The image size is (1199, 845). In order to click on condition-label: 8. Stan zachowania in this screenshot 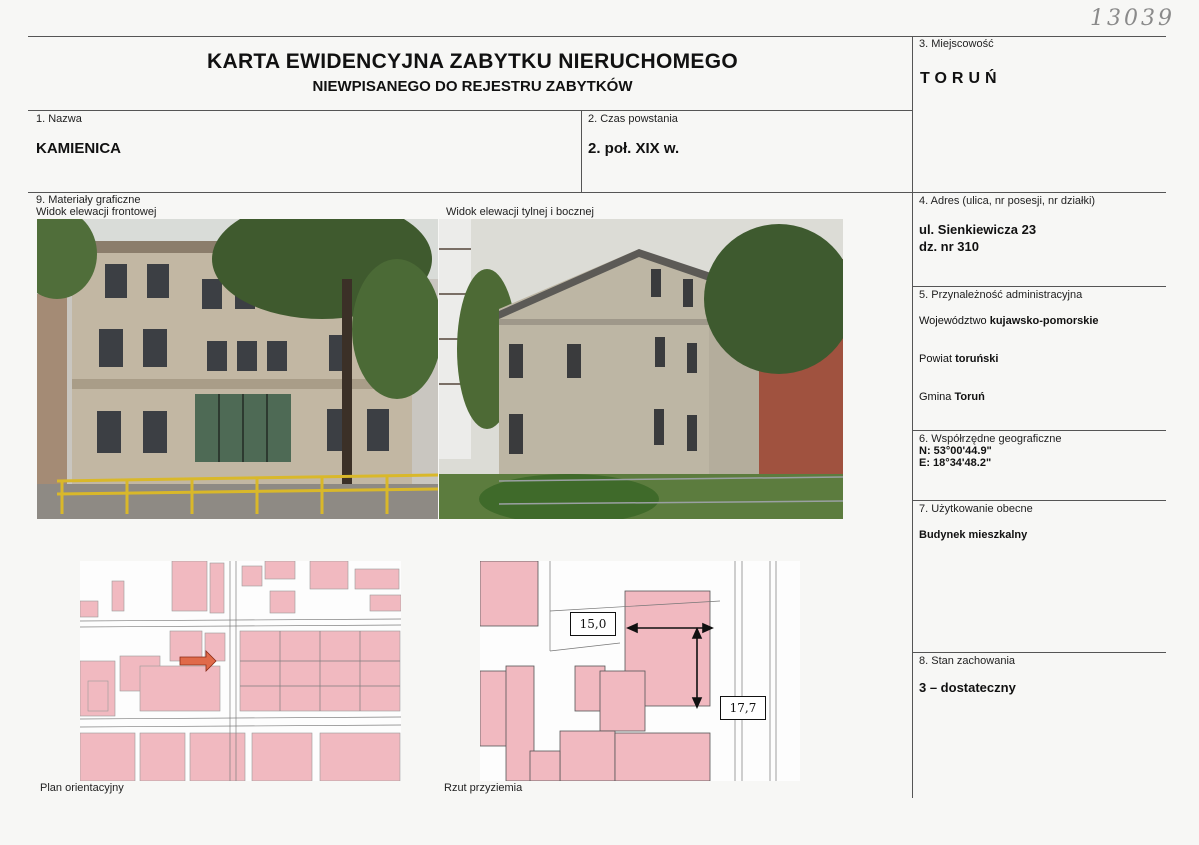, I will do `click(967, 661)`.